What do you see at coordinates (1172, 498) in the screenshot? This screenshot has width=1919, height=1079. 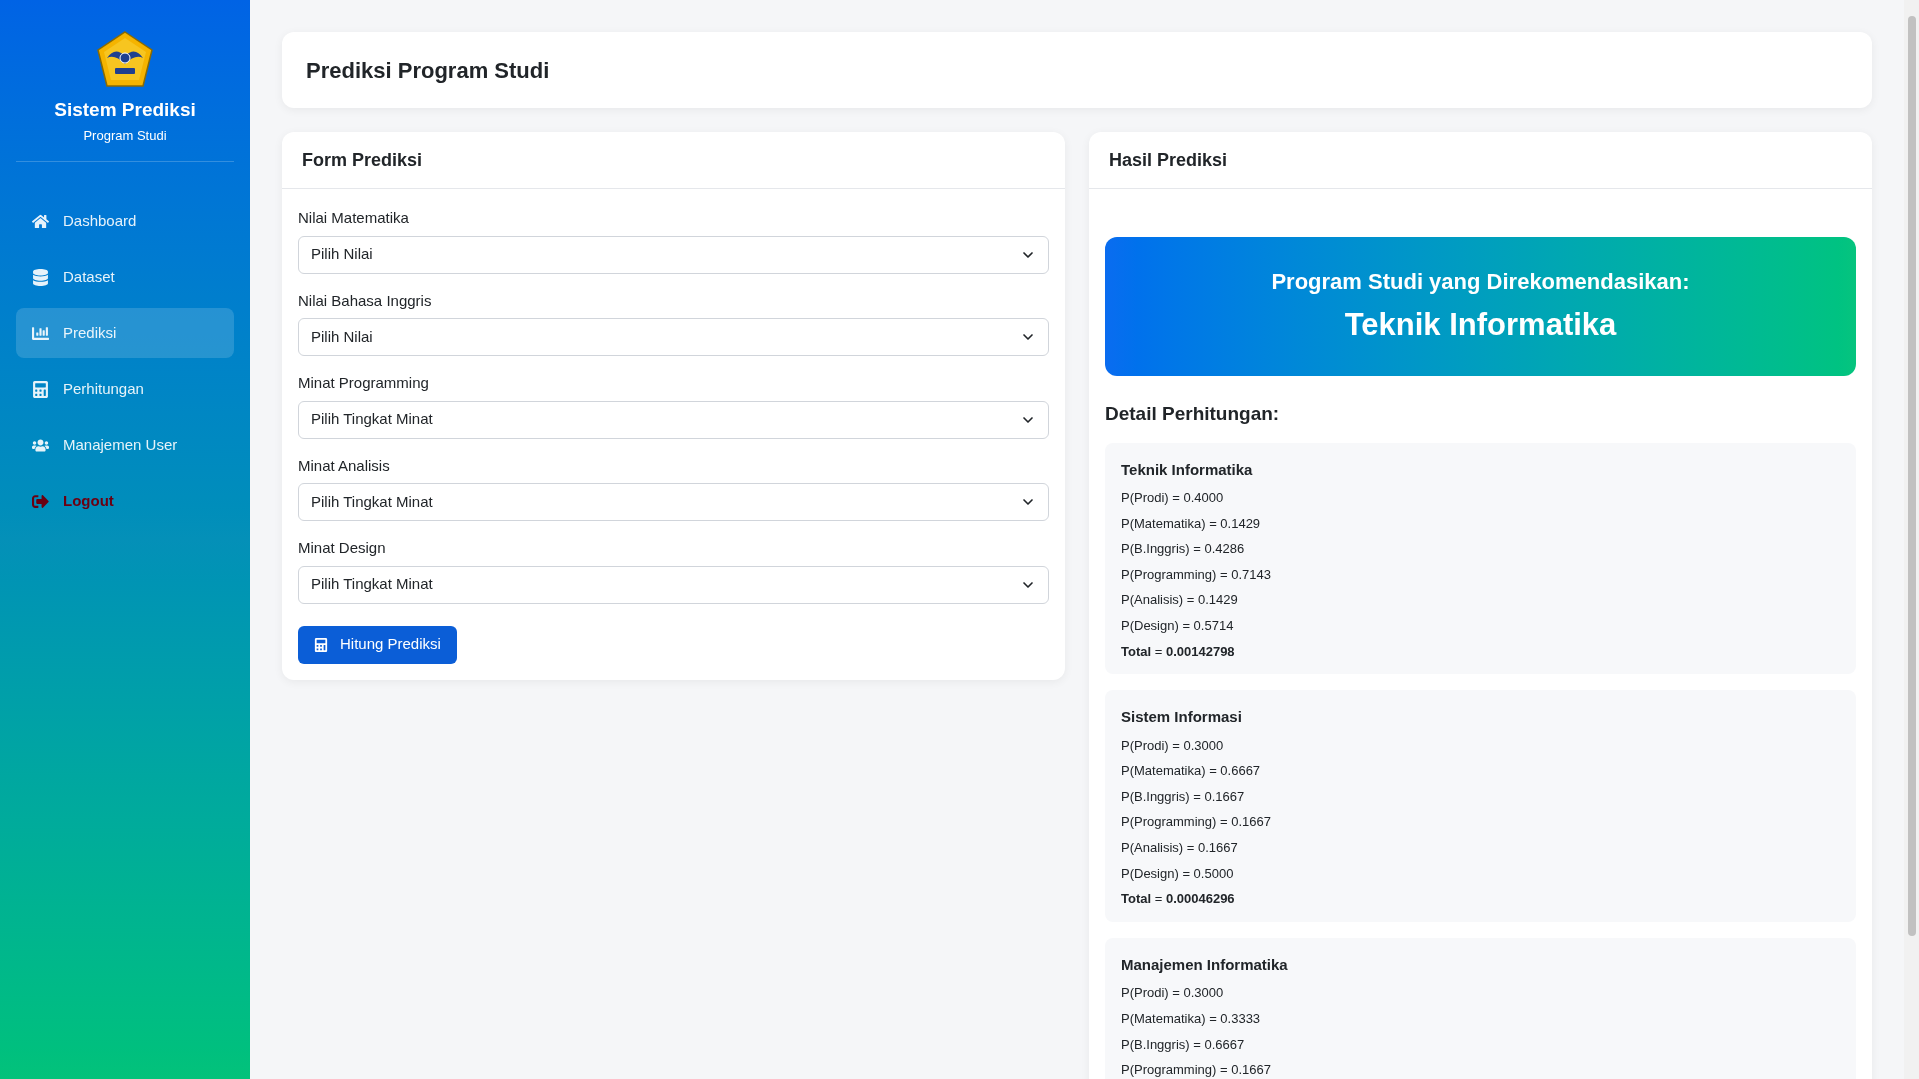 I see `probability-line: P(Prodi) = 0.4000` at bounding box center [1172, 498].